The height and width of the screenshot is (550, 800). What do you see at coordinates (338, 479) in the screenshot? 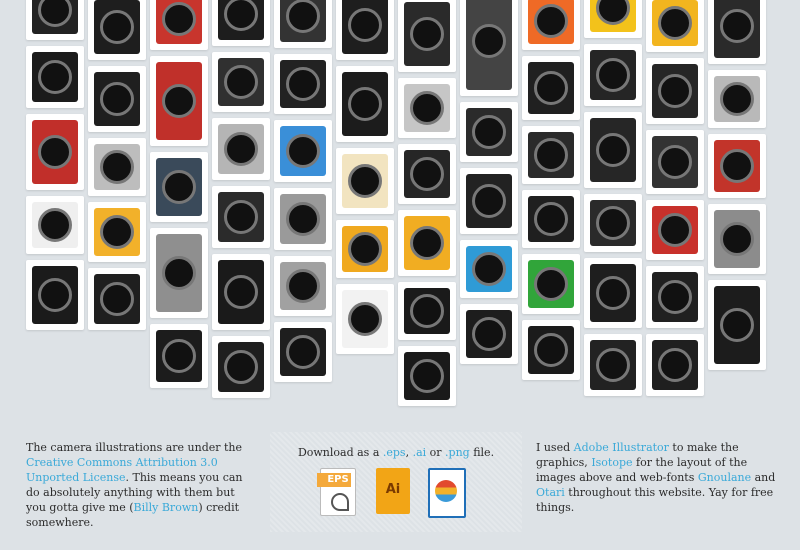
I see `eps-label: EPS` at bounding box center [338, 479].